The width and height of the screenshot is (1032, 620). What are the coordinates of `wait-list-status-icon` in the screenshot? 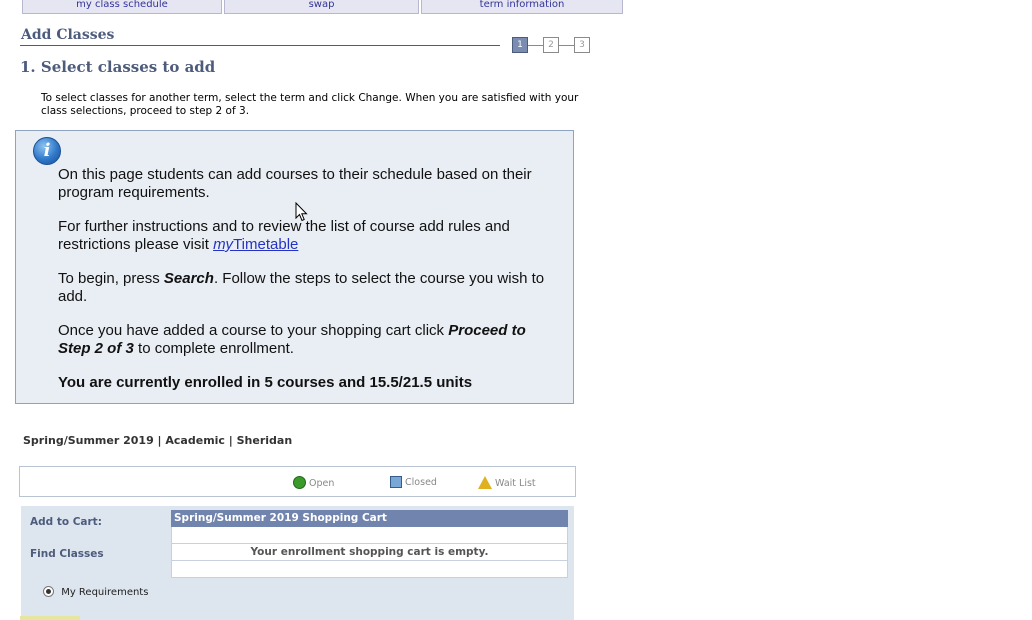 It's located at (485, 482).